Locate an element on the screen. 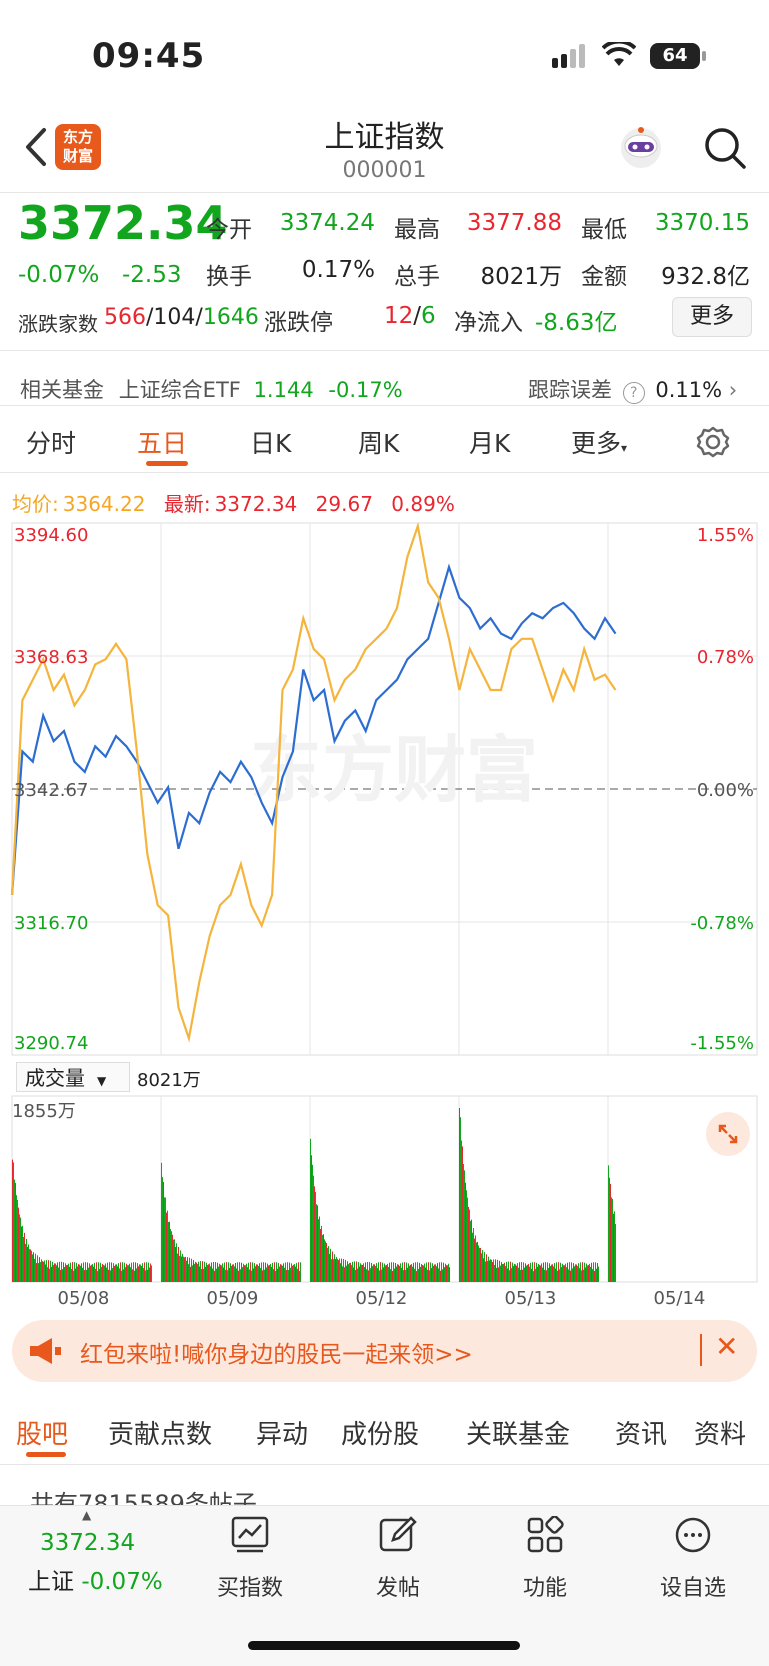  robot-assistant-icon is located at coordinates (641, 148).